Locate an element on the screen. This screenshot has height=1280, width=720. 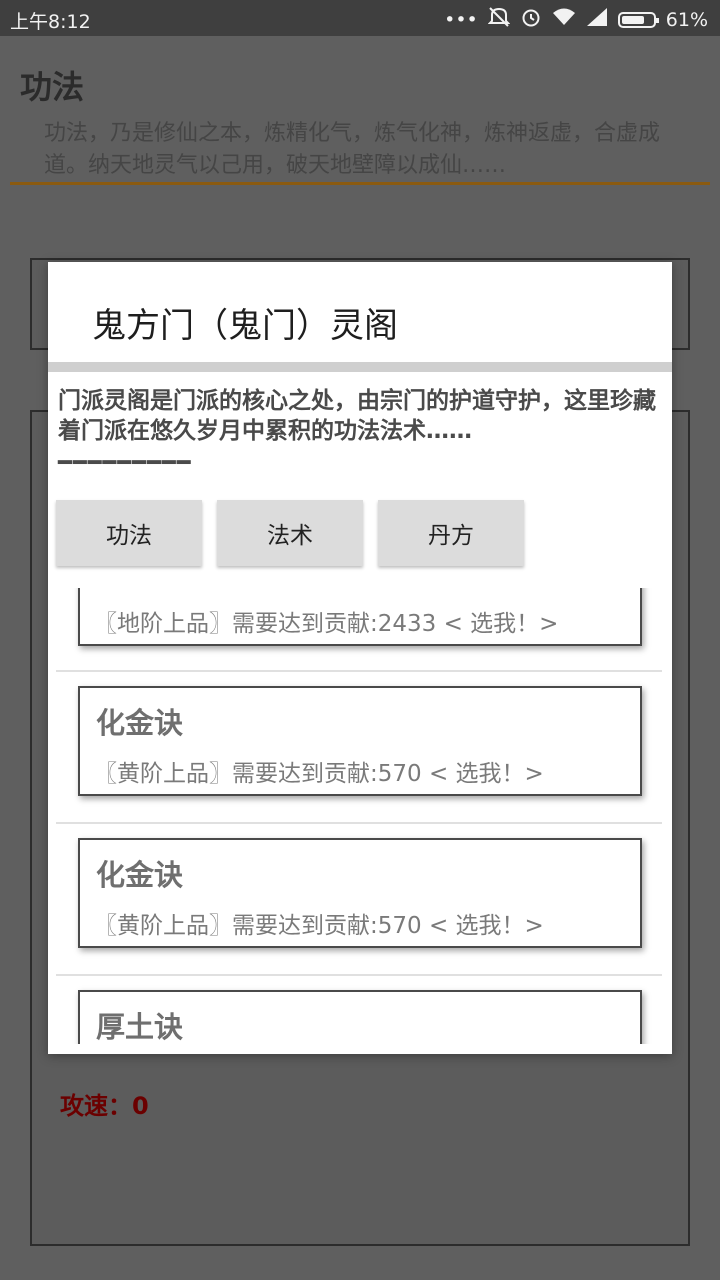
more-icon: ••• is located at coordinates (461, 19).